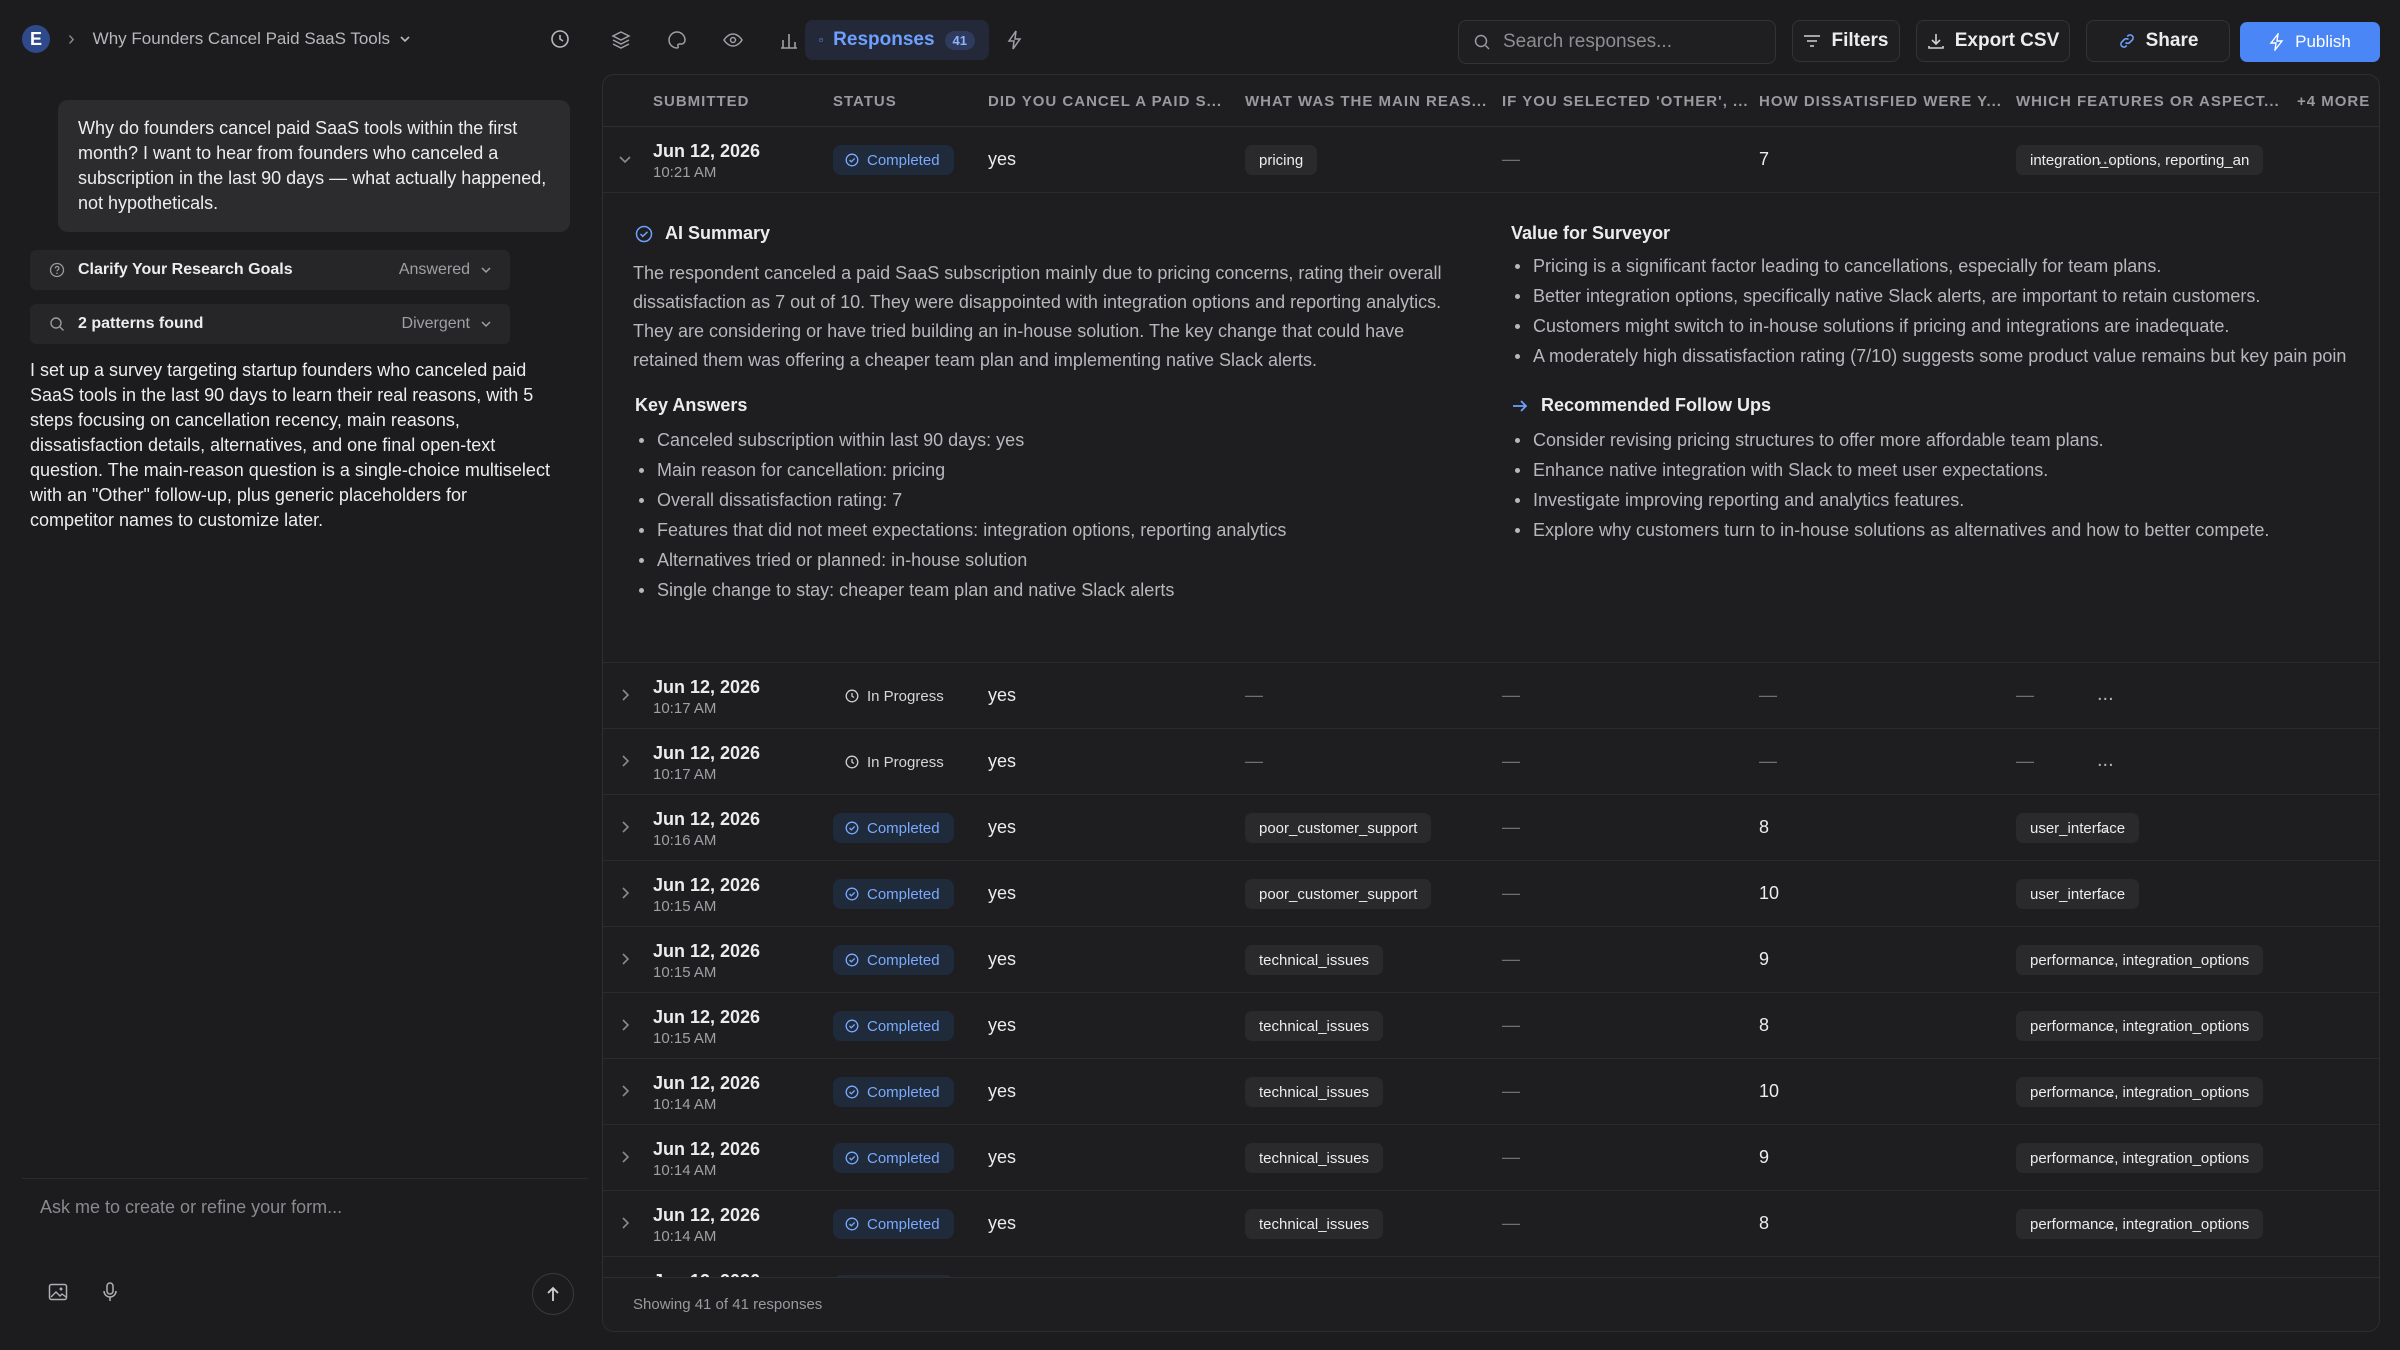  I want to click on export-csv-button: Export CSV, so click(1993, 41).